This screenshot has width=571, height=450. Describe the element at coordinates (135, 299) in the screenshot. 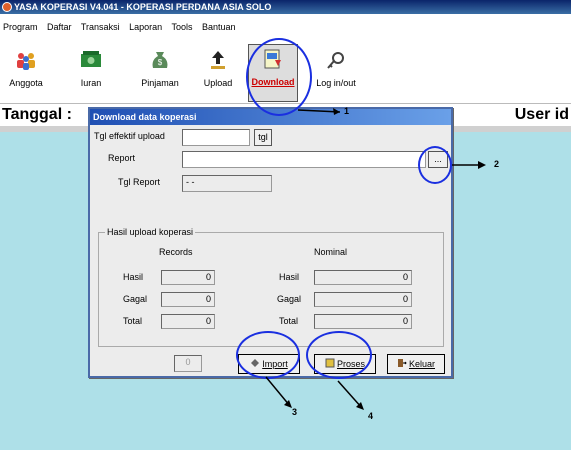

I see `gagal-label: Gagal` at that location.